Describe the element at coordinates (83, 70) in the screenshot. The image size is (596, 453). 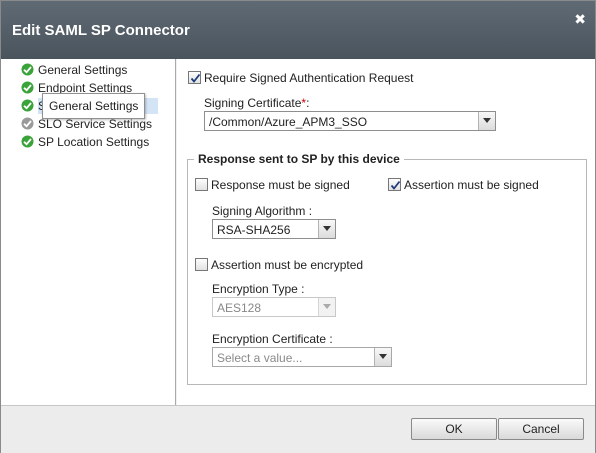
I see `nav-item-label: General Settings` at that location.